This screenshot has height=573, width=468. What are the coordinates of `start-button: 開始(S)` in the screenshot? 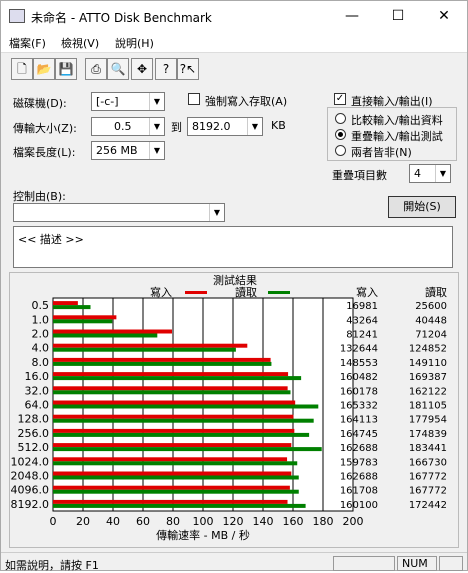 It's located at (422, 207).